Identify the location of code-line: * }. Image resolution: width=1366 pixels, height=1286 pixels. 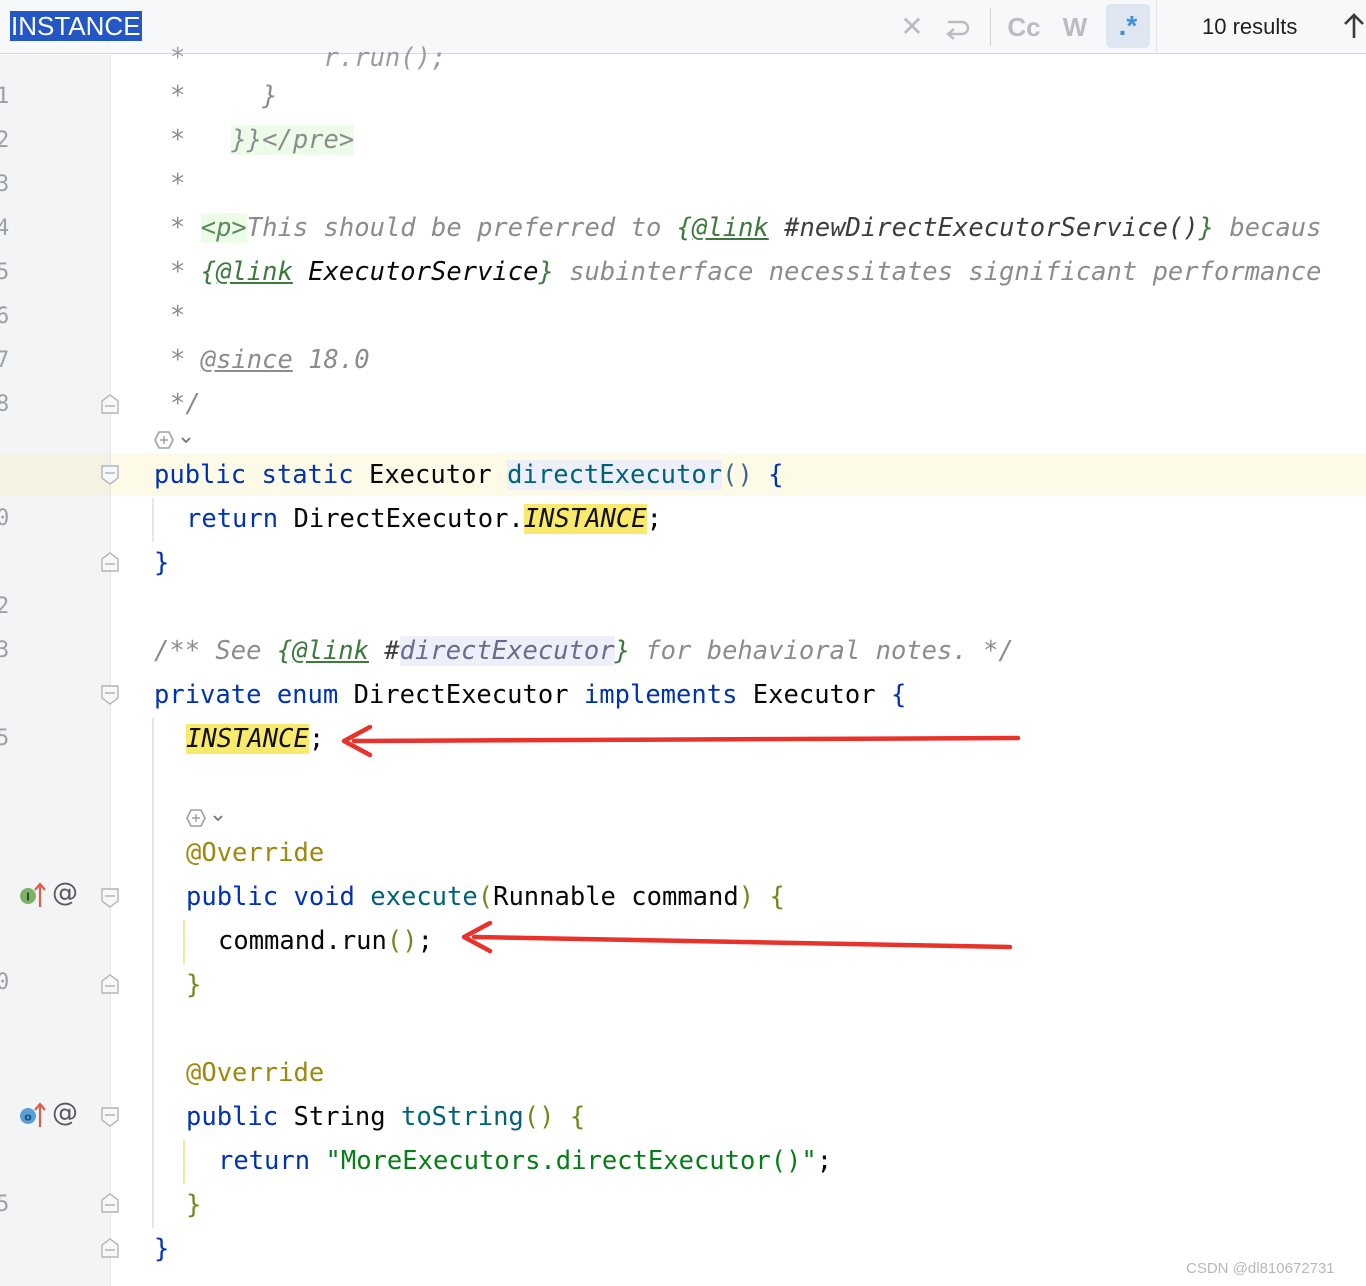
(223, 96).